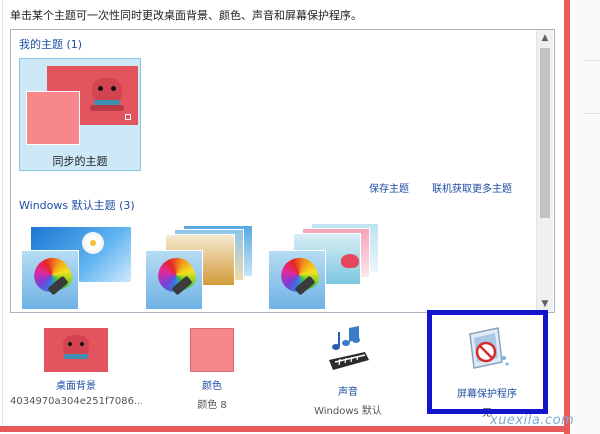 The height and width of the screenshot is (434, 600). I want to click on theme-tile-synced: 同步的主题, so click(80, 114).